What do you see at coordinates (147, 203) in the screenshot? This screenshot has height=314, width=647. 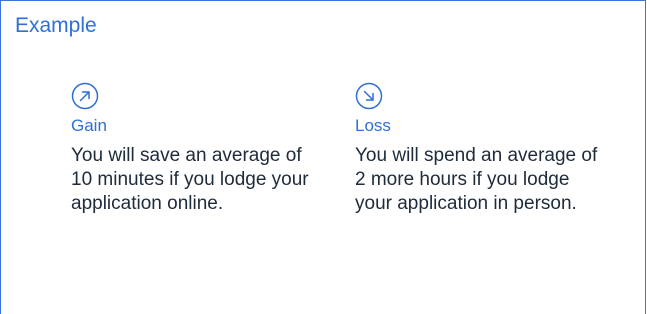 I see `gain-description-line: application online.` at bounding box center [147, 203].